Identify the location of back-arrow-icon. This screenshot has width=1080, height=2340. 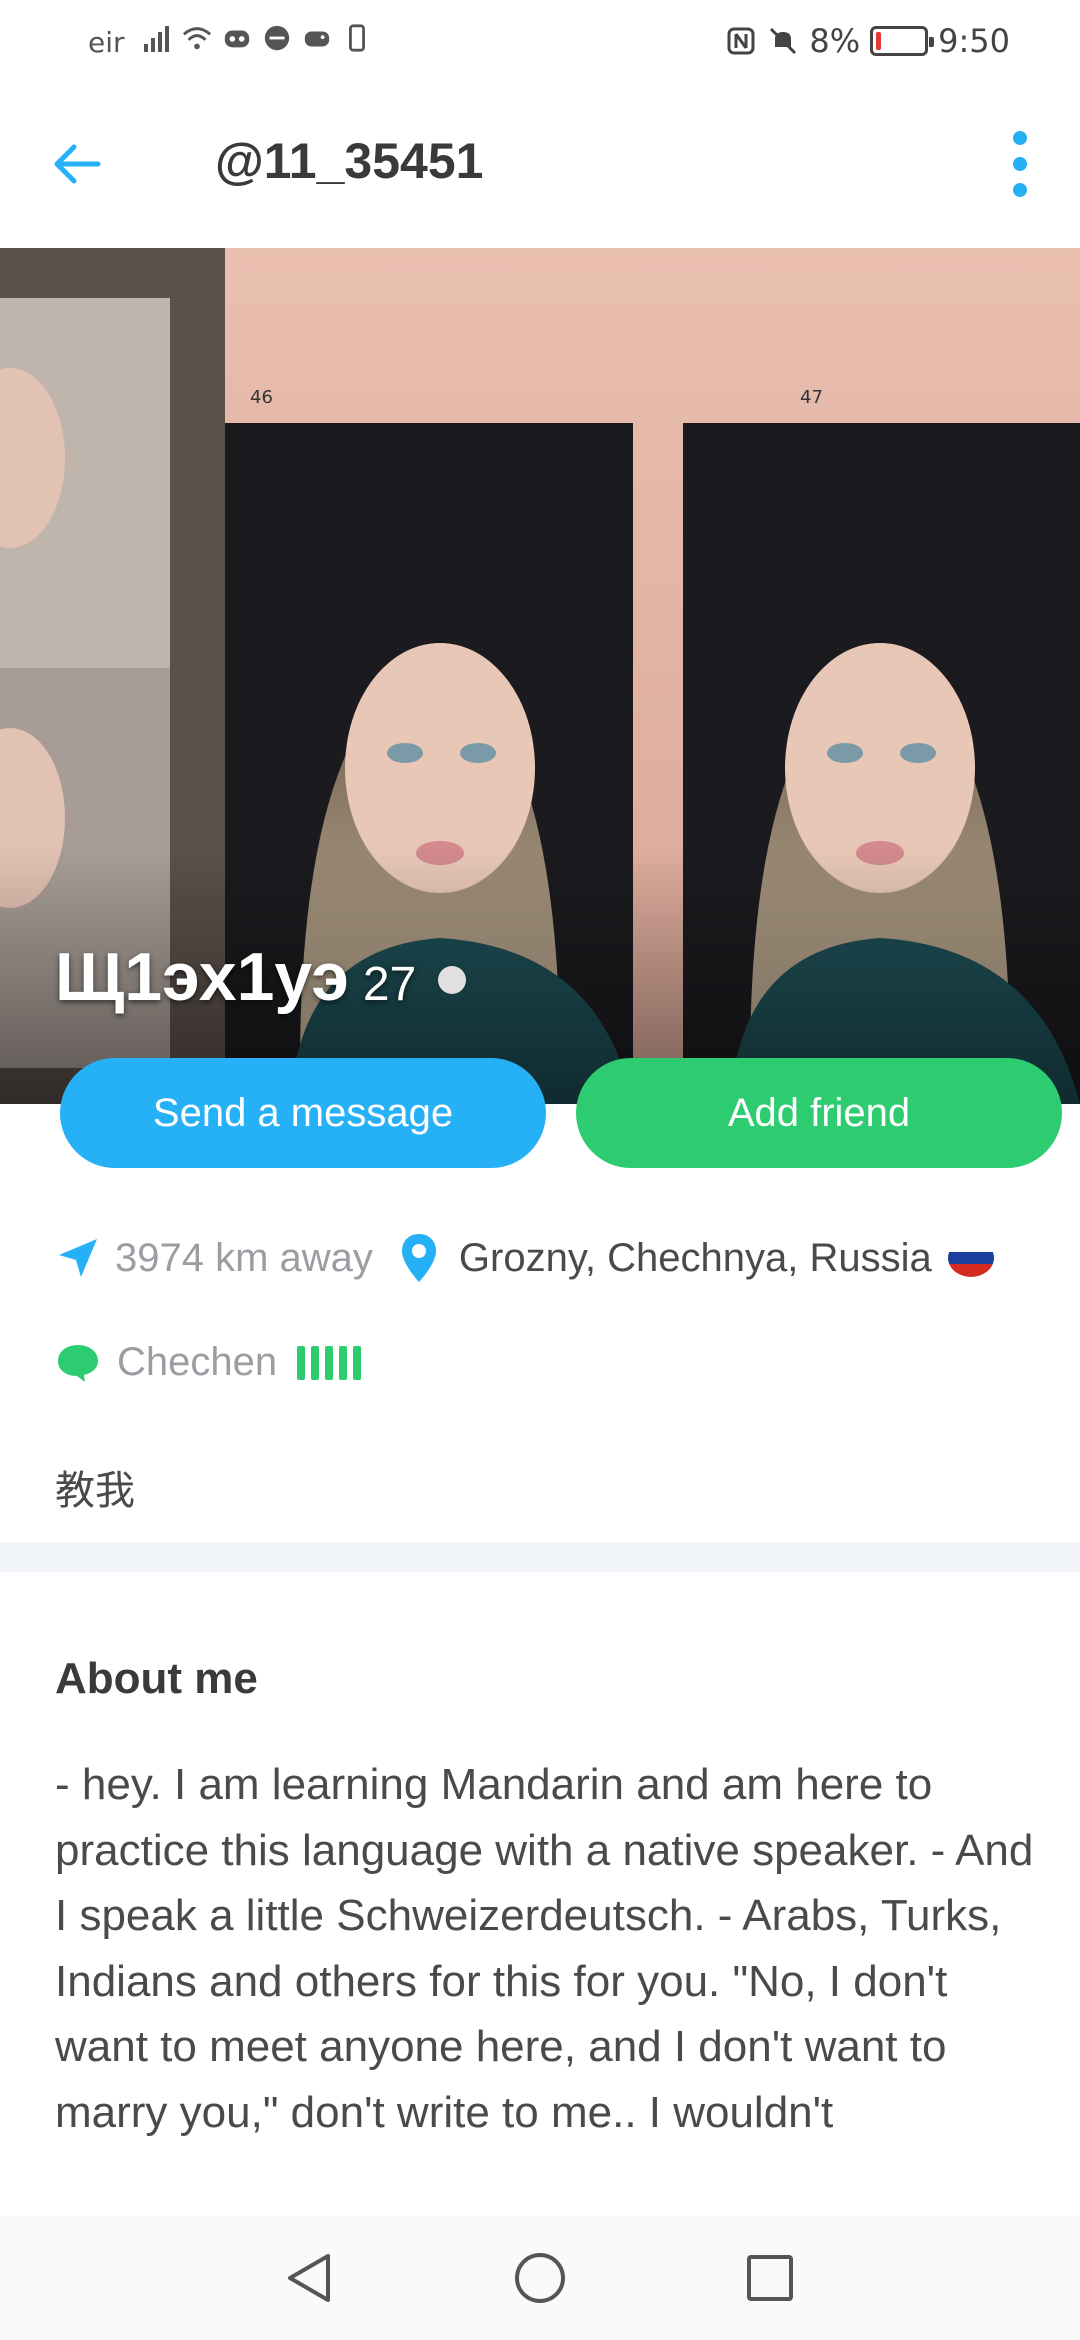
(78, 164).